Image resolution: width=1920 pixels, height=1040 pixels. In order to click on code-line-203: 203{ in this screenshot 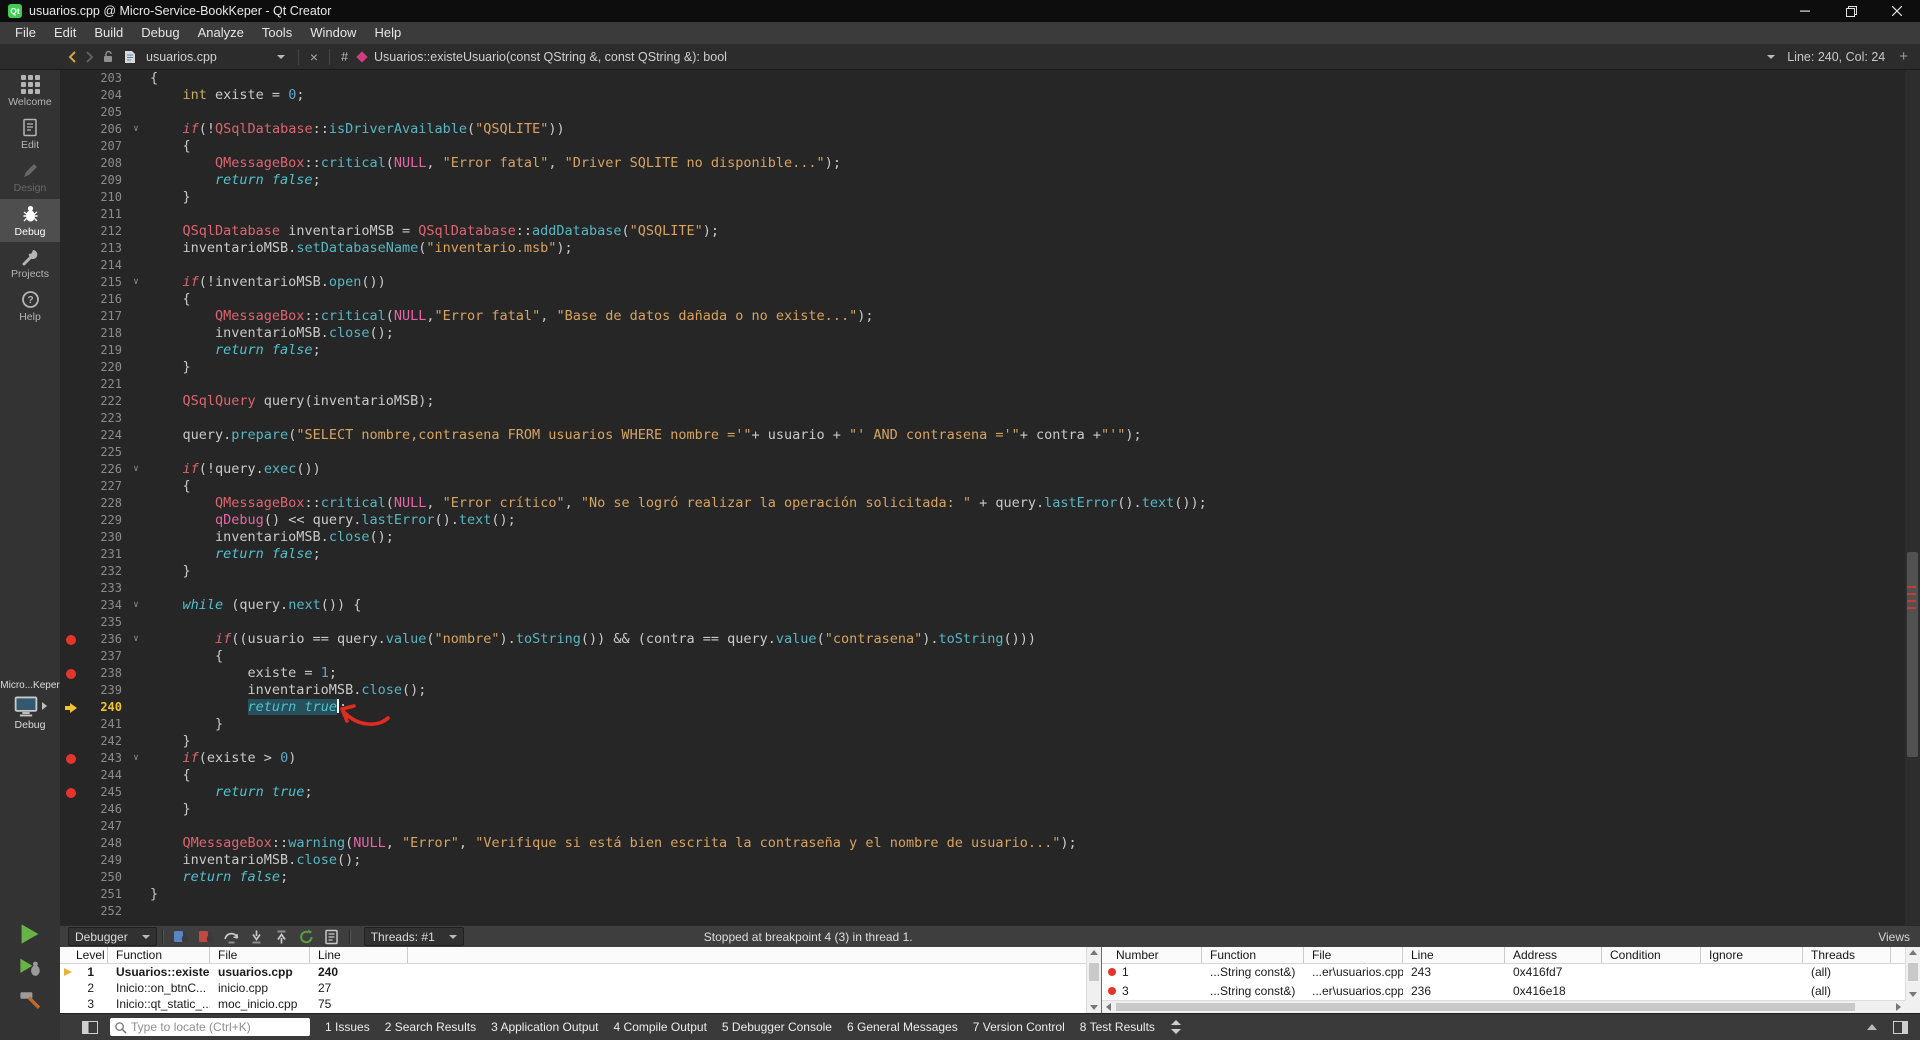, I will do `click(990, 78)`.